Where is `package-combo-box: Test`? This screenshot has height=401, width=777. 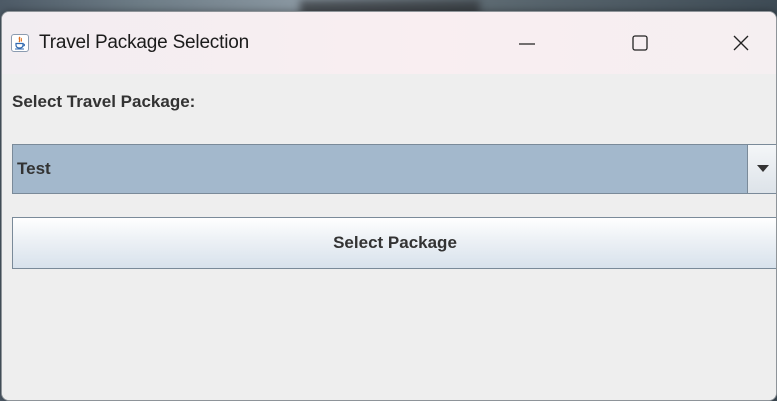
package-combo-box: Test is located at coordinates (394, 169).